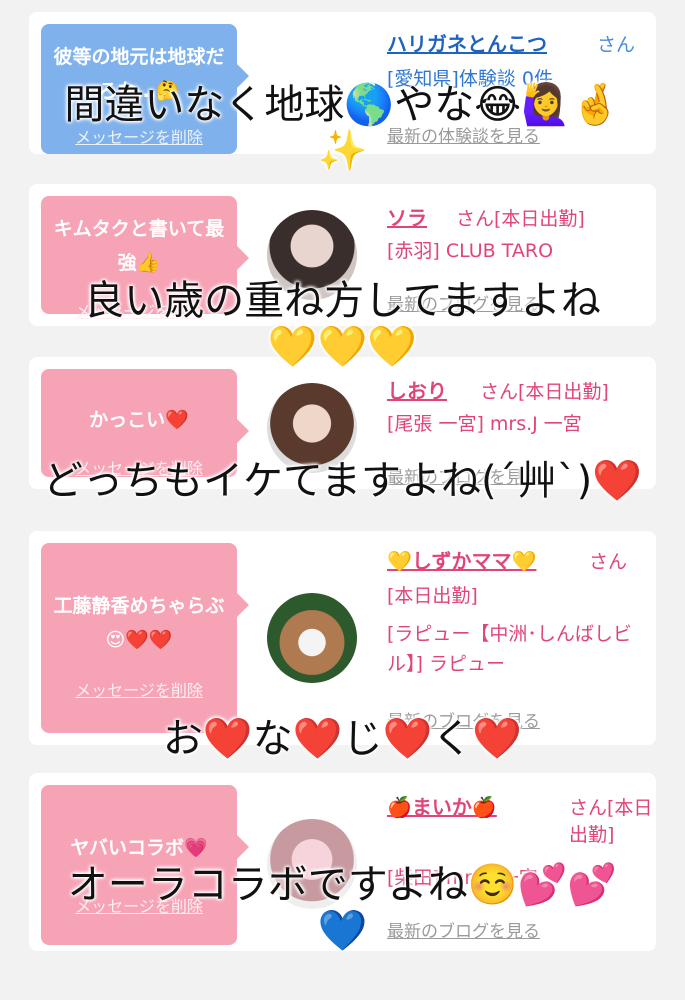 The width and height of the screenshot is (685, 1000). I want to click on overlay-caption: どっちもイケてますよね(´艸`)❤️, so click(342, 481).